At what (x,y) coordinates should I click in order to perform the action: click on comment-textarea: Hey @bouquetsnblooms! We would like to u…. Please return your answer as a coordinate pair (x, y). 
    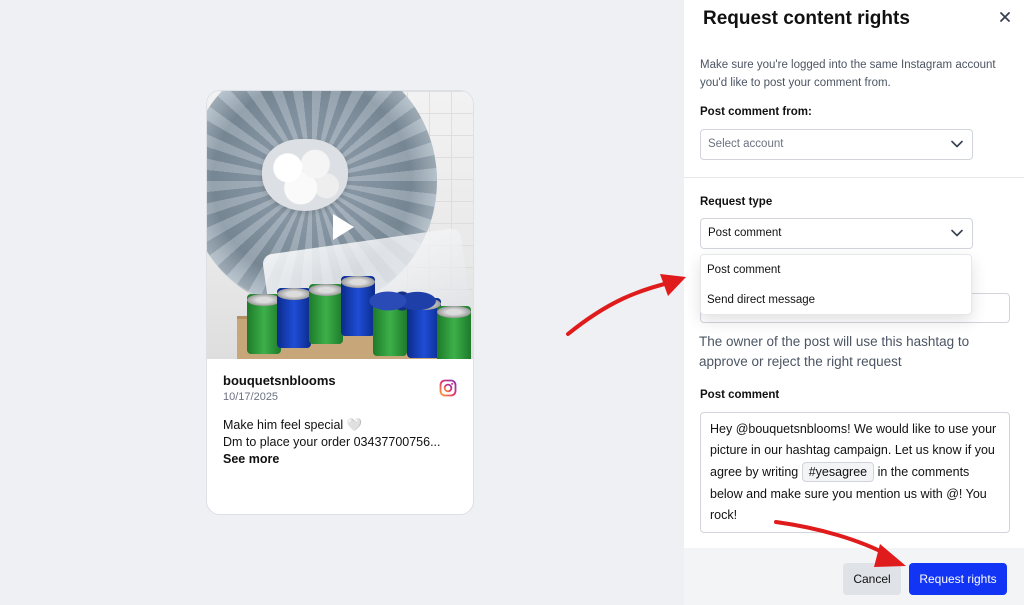
    Looking at the image, I should click on (855, 472).